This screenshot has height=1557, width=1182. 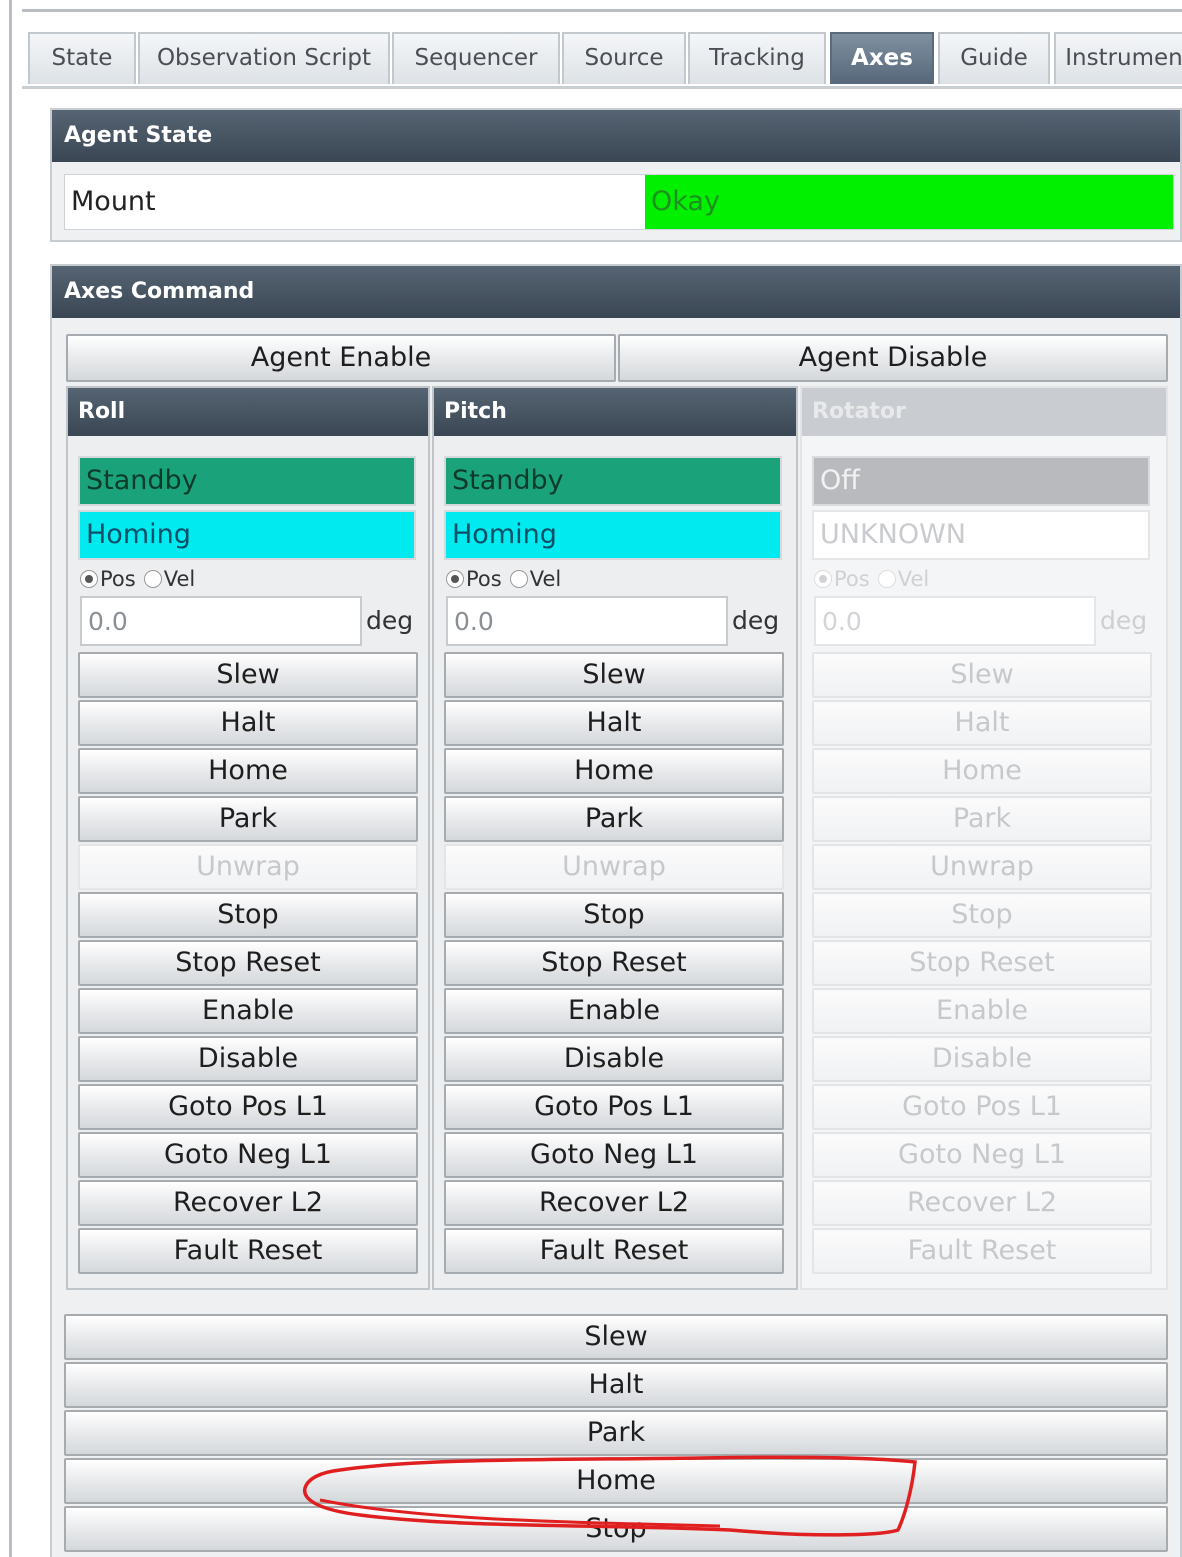 I want to click on agent-status: Okay, so click(x=909, y=202).